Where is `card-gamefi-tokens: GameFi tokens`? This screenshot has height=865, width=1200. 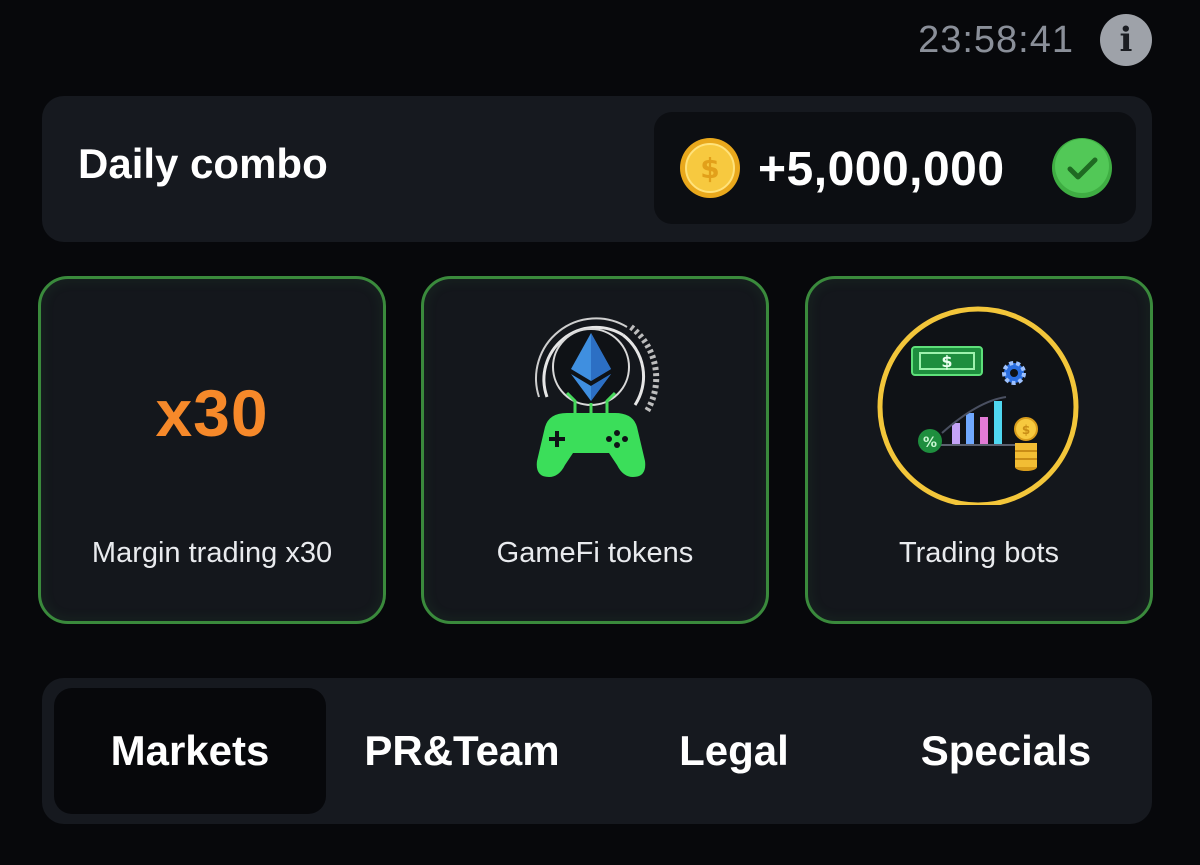 card-gamefi-tokens: GameFi tokens is located at coordinates (595, 450).